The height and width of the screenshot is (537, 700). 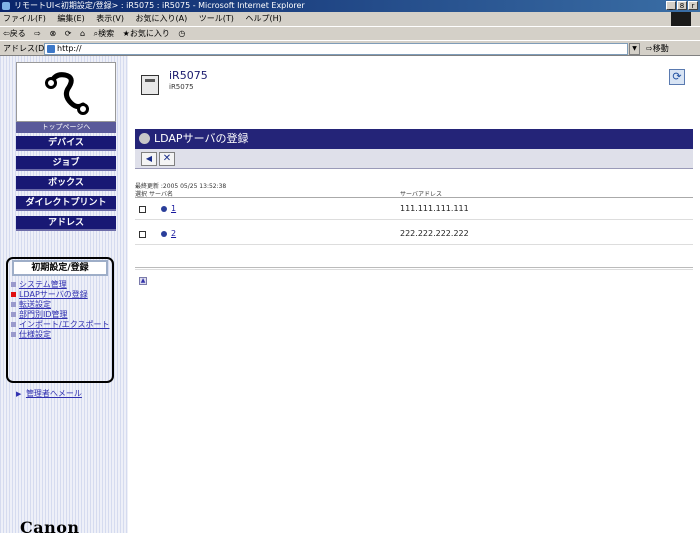 What do you see at coordinates (53, 294) in the screenshot?
I see `subnav-link: LDAPサーバの登録` at bounding box center [53, 294].